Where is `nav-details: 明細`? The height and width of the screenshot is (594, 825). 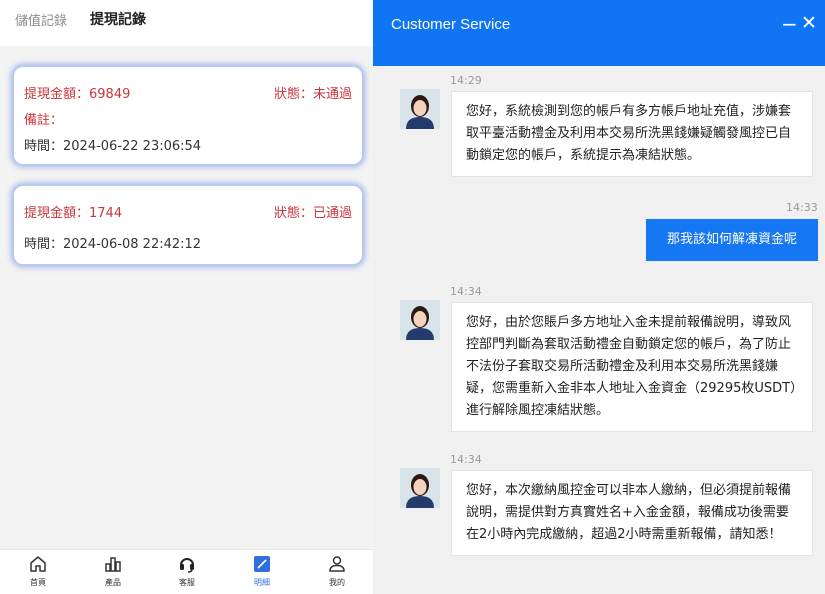 nav-details: 明細 is located at coordinates (262, 571).